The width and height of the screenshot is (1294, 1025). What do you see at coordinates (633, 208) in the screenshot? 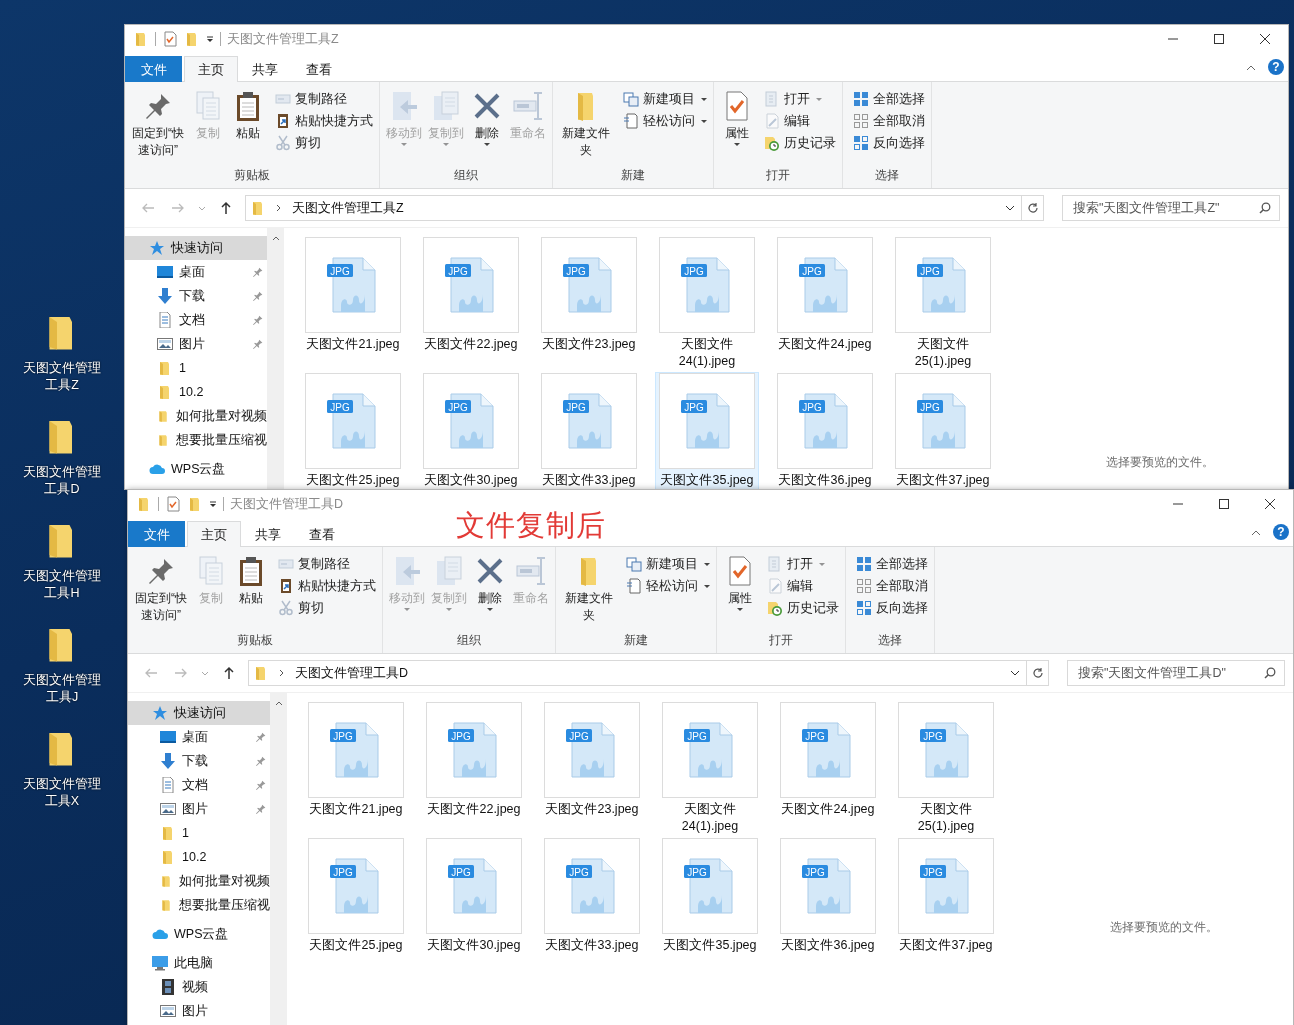
I see `address-bar: 天图文件管理工具Z` at bounding box center [633, 208].